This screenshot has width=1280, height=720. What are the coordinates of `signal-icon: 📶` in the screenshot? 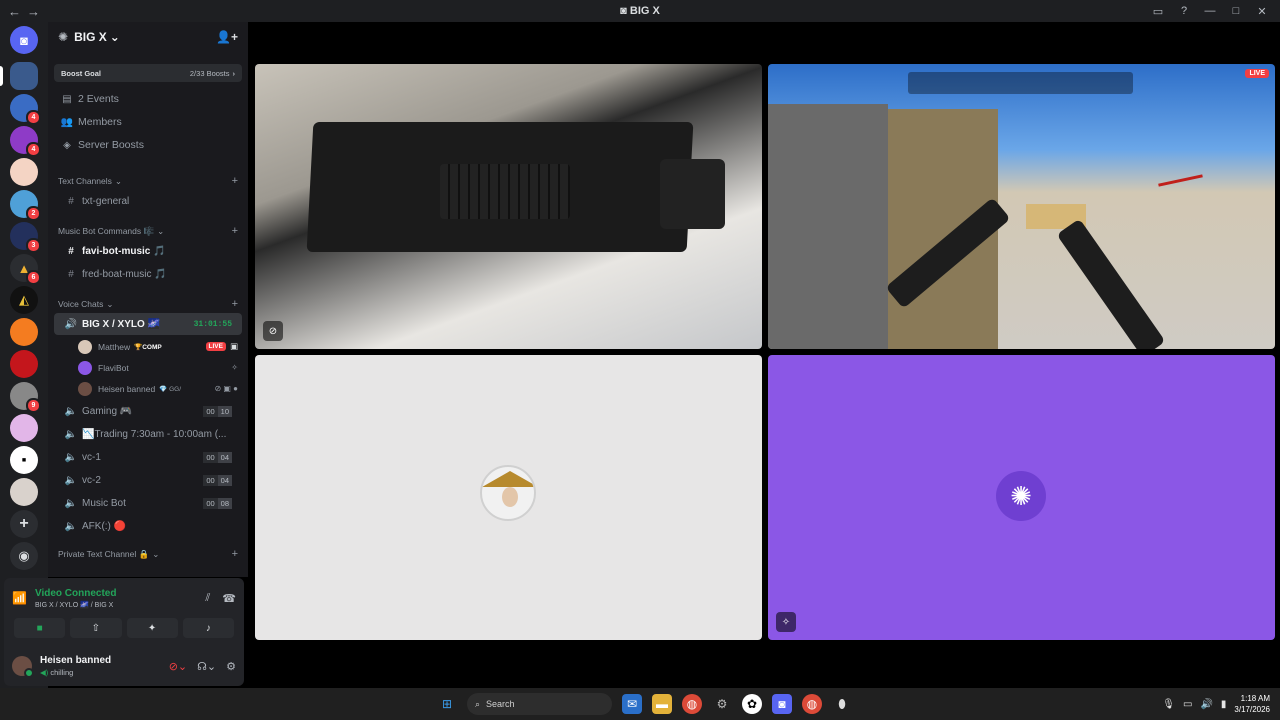 It's located at (19, 598).